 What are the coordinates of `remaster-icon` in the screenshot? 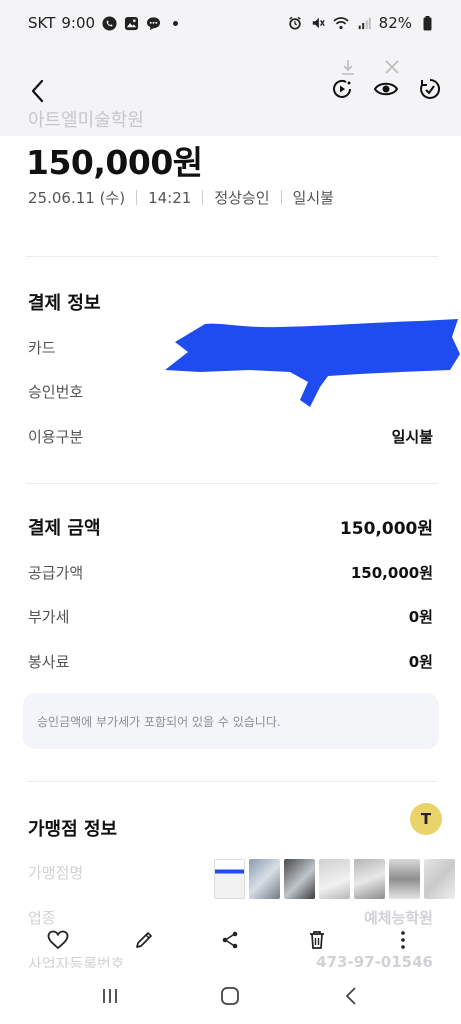 It's located at (430, 88).